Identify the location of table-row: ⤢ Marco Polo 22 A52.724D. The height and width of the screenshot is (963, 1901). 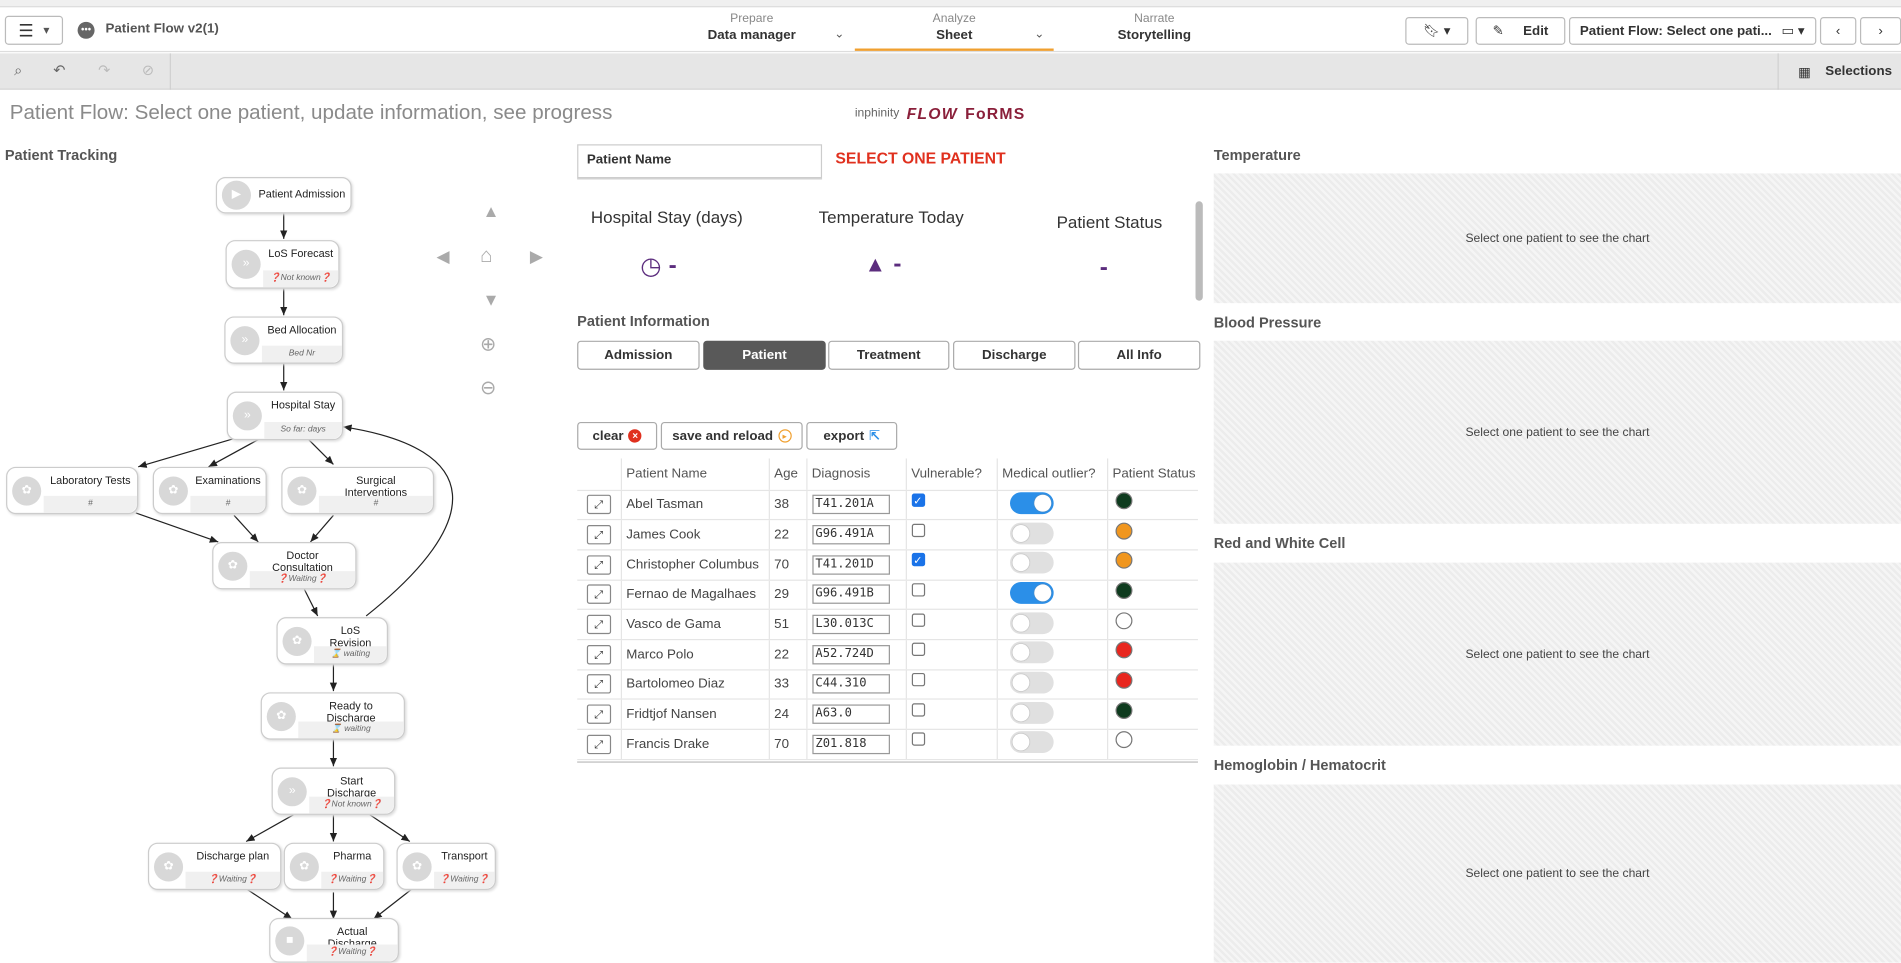
(887, 655).